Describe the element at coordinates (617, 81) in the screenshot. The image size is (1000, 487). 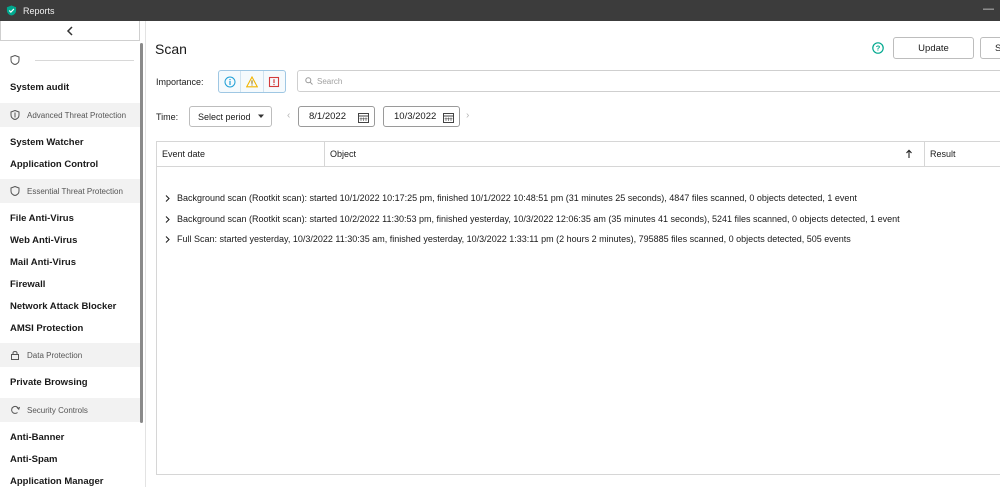
I see `search-input` at that location.